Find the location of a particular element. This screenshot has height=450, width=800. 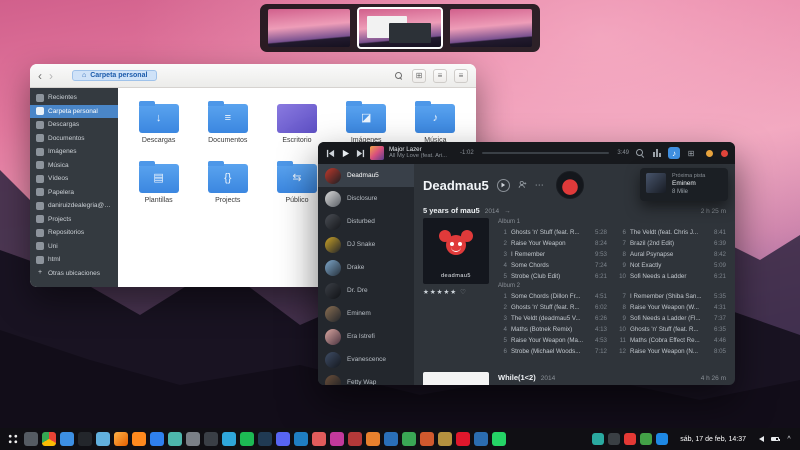

track-row: 9 Sofi Needs a Ladder (Fl... 7:37 is located at coordinates (671, 318).